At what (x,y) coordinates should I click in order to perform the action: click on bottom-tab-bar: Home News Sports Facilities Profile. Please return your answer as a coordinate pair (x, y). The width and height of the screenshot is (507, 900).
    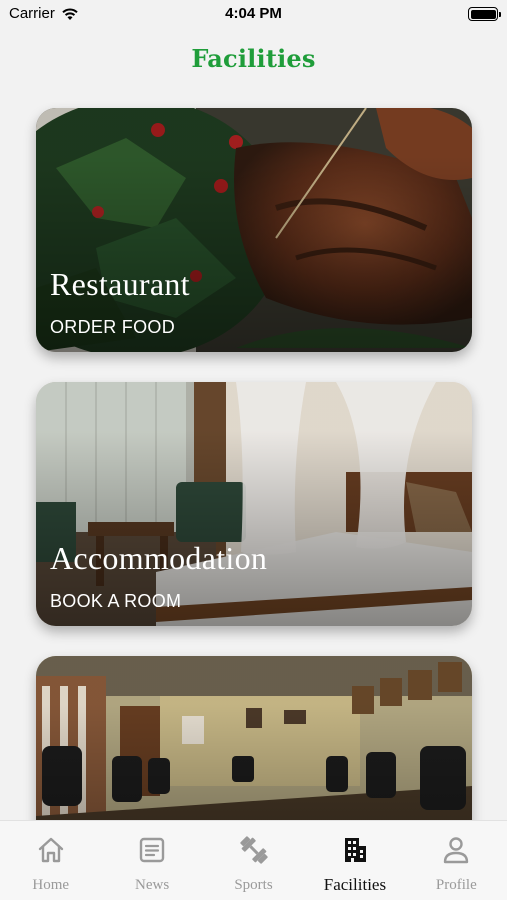
    Looking at the image, I should click on (253, 860).